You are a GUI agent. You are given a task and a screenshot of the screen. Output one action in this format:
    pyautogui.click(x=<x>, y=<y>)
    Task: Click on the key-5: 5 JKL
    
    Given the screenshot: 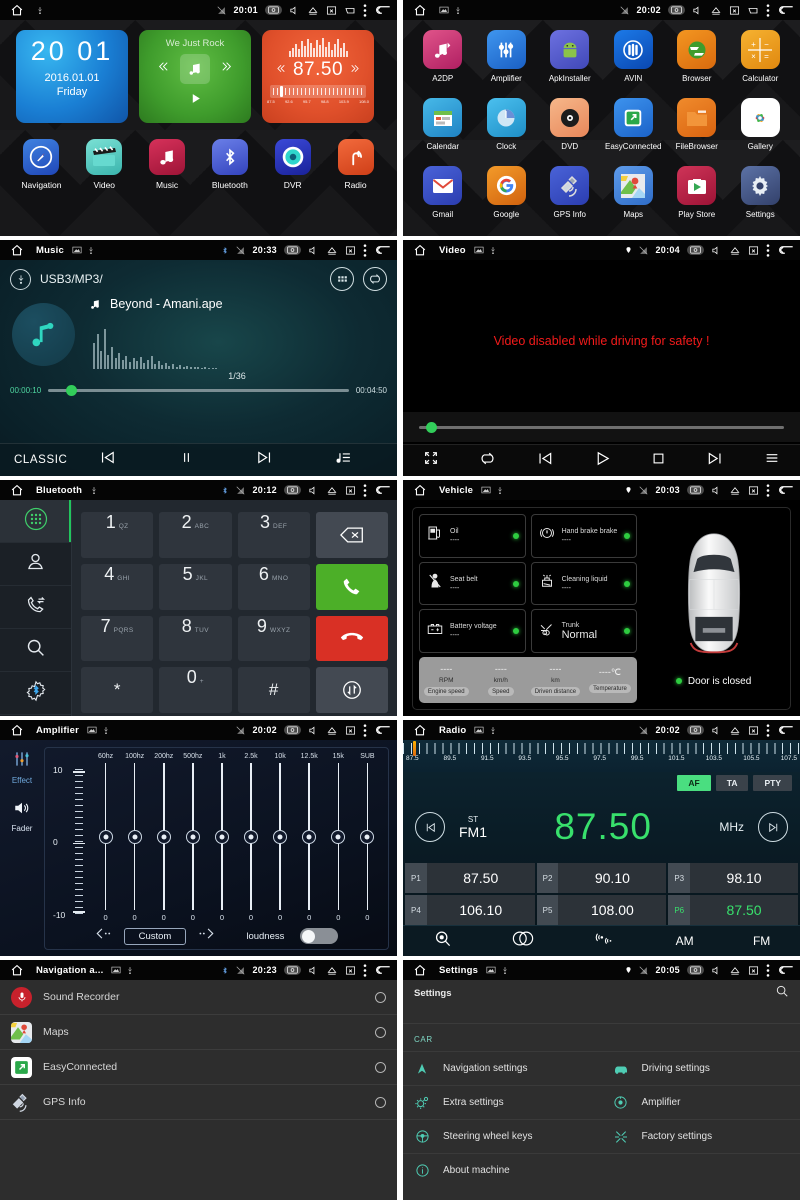 What is the action you would take?
    pyautogui.click(x=195, y=586)
    